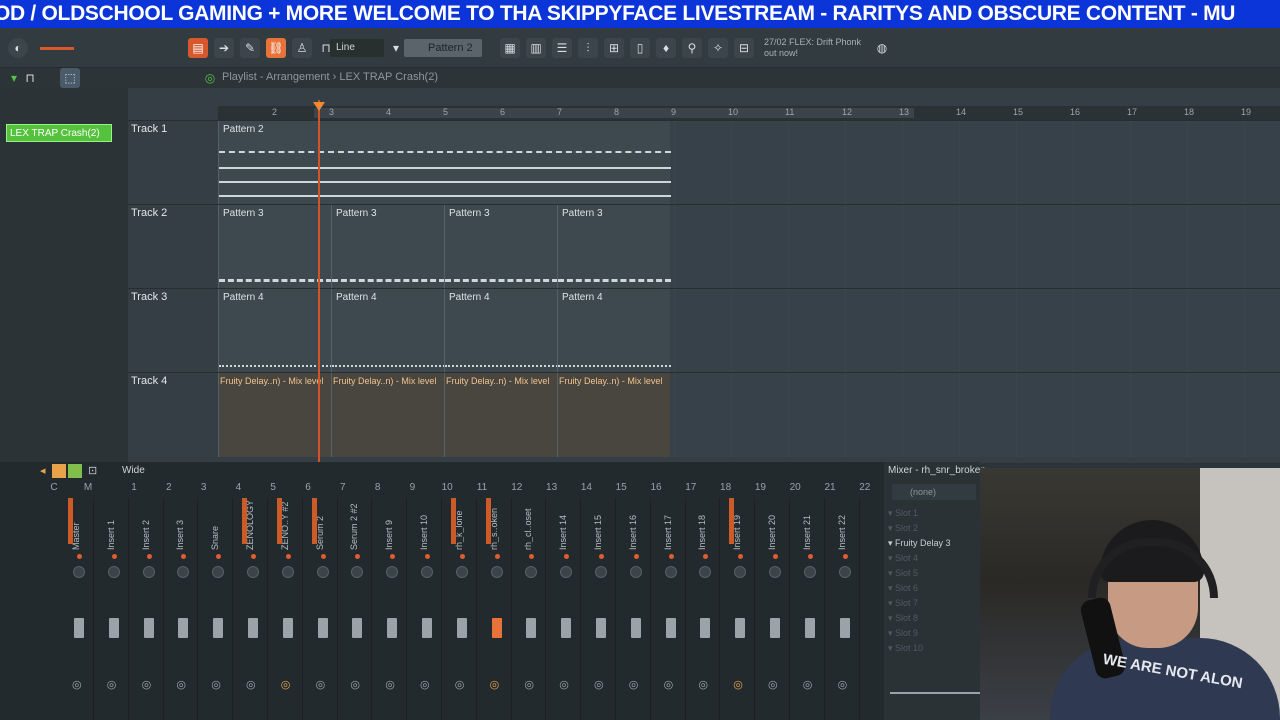 This screenshot has width=1280, height=720. I want to click on mixer-icon: ⫶, so click(588, 48).